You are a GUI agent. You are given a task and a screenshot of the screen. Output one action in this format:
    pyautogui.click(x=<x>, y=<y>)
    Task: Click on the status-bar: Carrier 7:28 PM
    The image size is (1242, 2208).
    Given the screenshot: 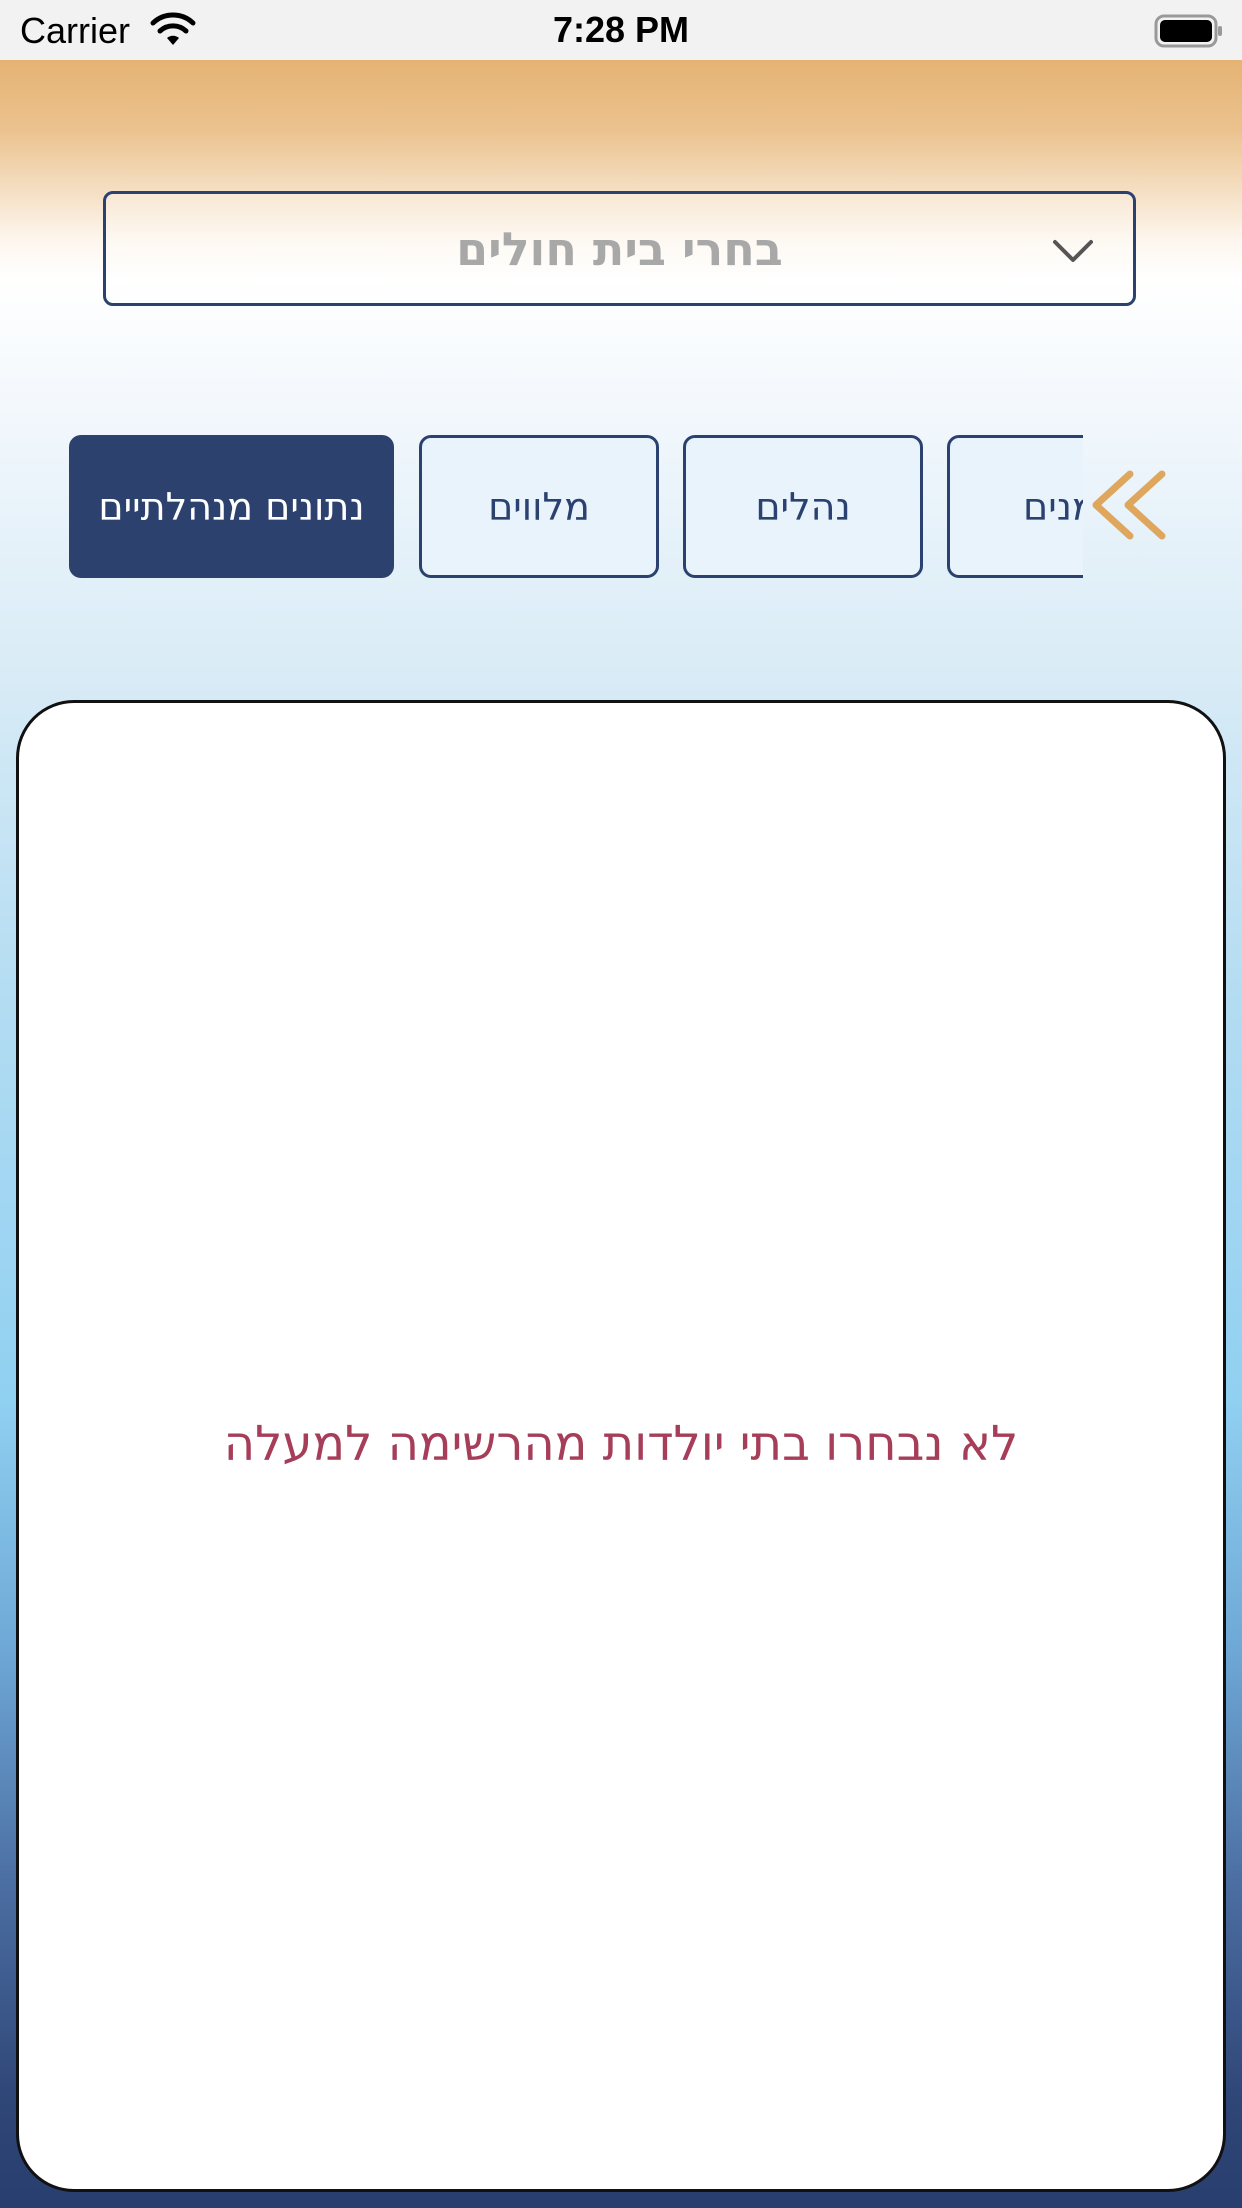 What is the action you would take?
    pyautogui.click(x=621, y=30)
    